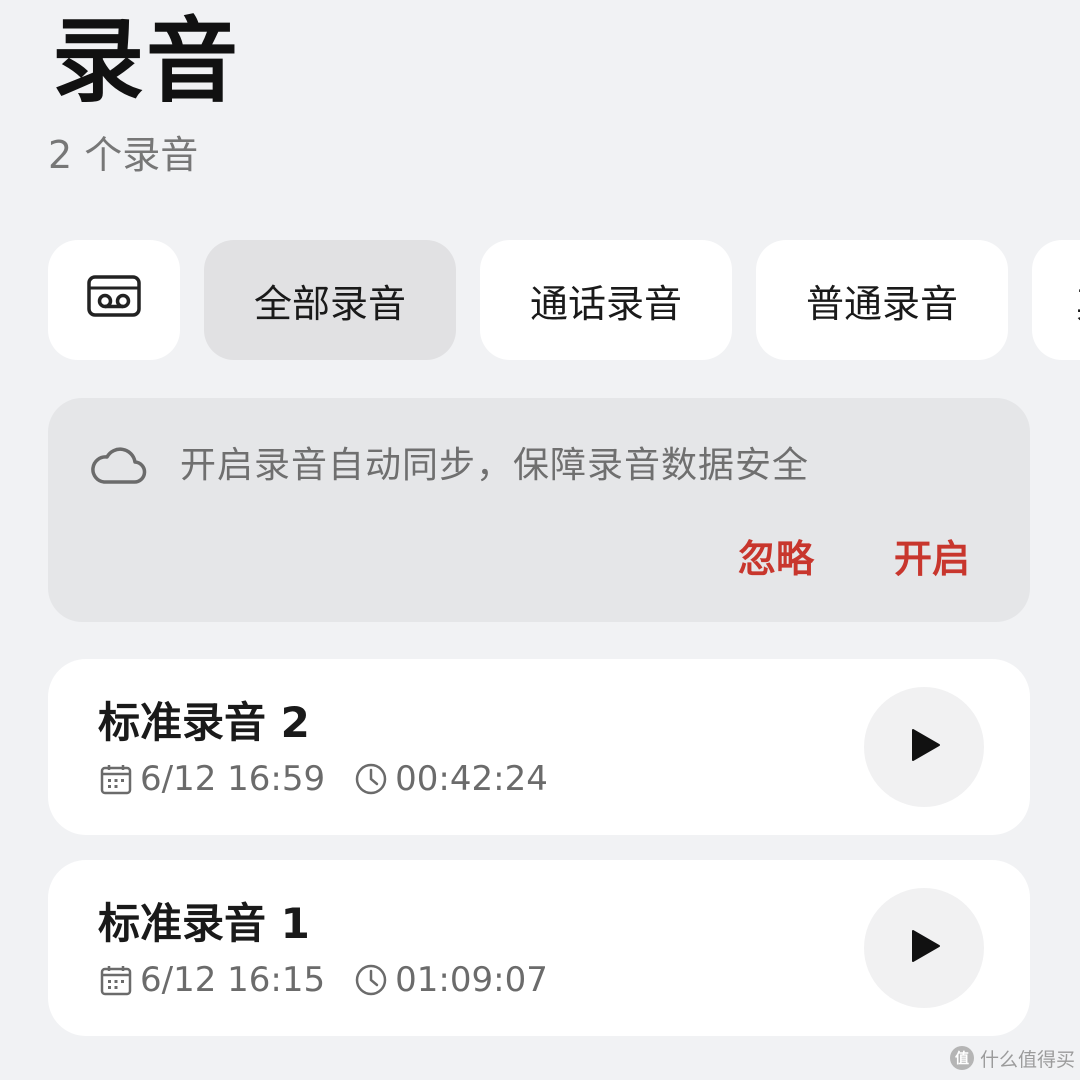  What do you see at coordinates (881, 303) in the screenshot?
I see `tab-label: 普通录音` at bounding box center [881, 303].